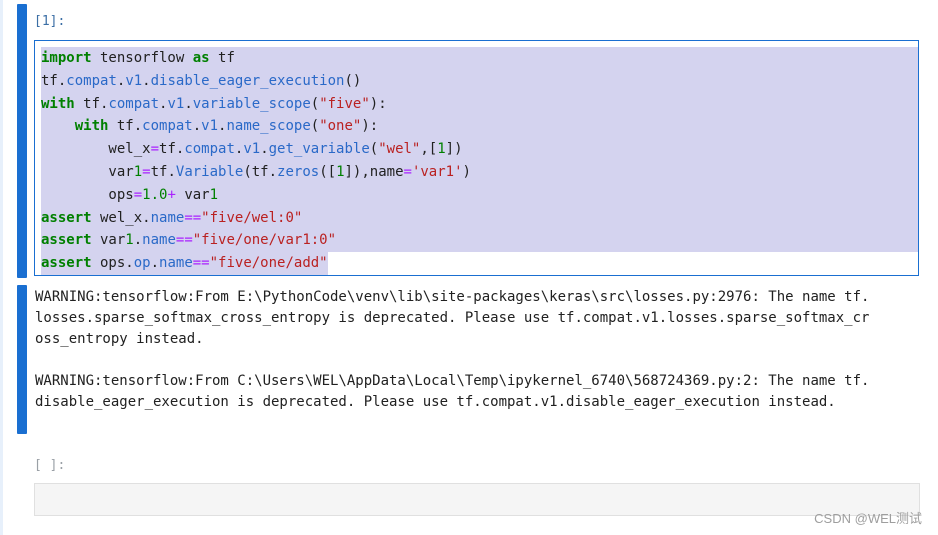  What do you see at coordinates (50, 21) in the screenshot?
I see `cell-prompt: [1]:` at bounding box center [50, 21].